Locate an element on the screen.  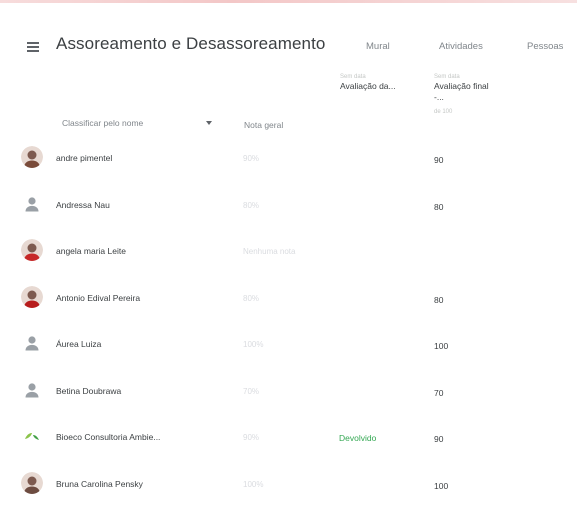
student-name: Bruna Carolina Pensky is located at coordinates (99, 484).